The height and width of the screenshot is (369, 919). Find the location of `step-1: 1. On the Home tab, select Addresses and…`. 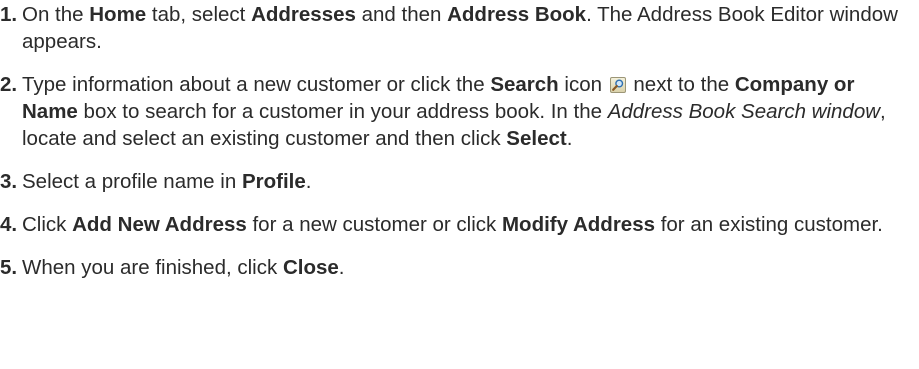

step-1: 1. On the Home tab, select Addresses and… is located at coordinates (456, 28).